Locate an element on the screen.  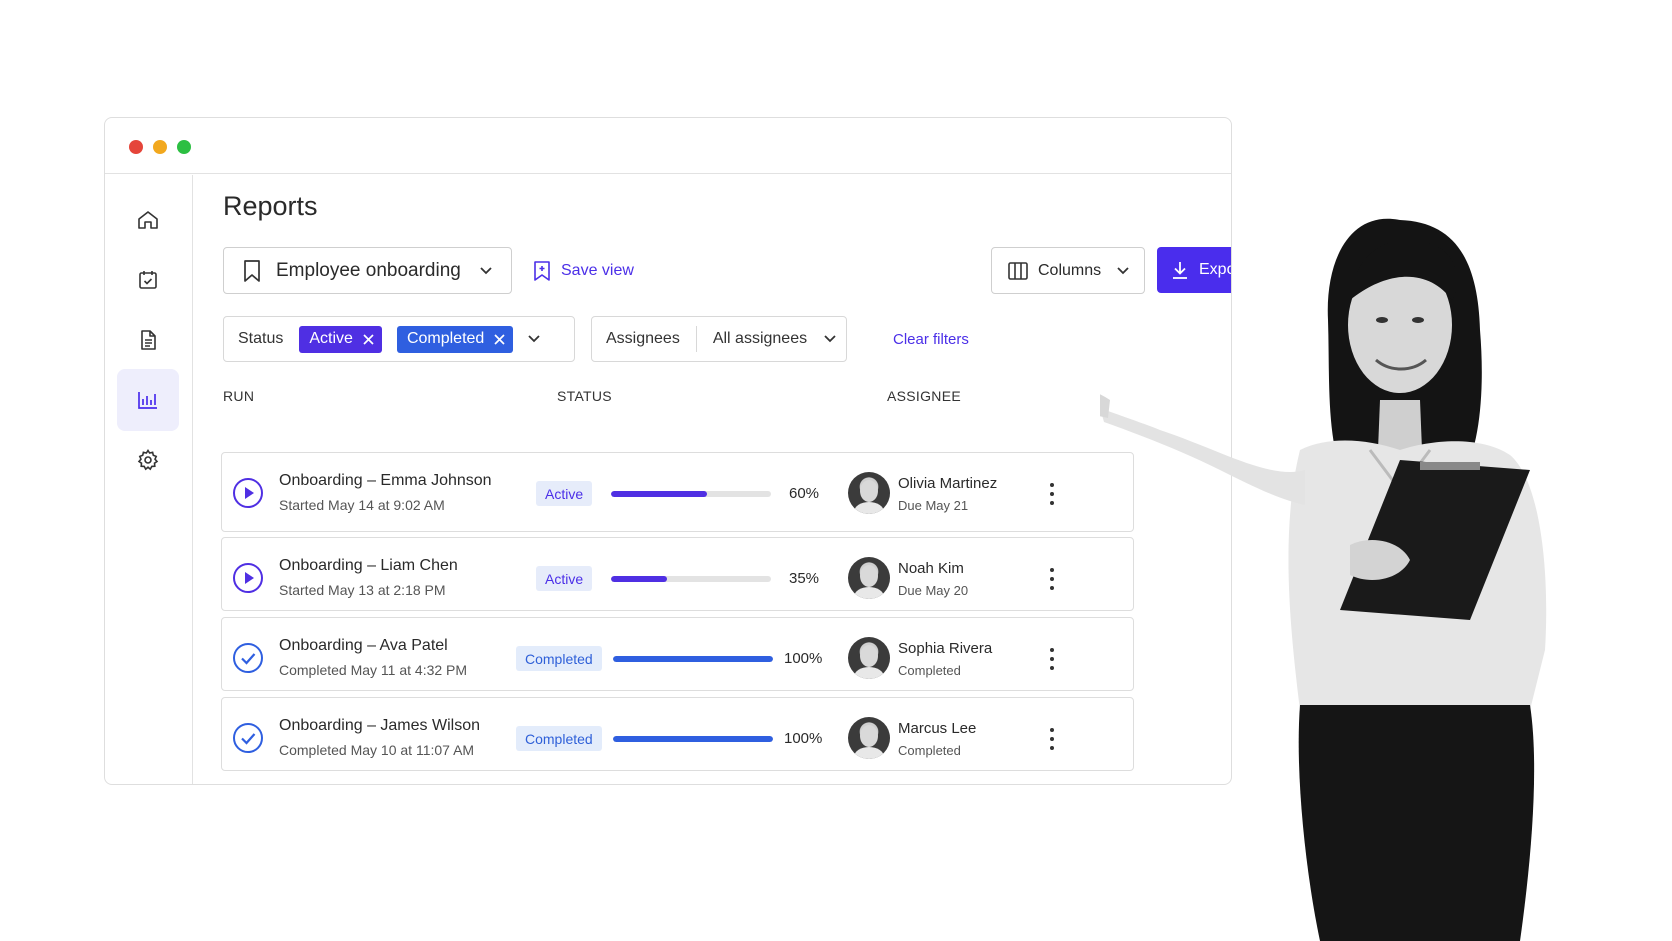
status-chip-completed: Completed is located at coordinates (455, 339).